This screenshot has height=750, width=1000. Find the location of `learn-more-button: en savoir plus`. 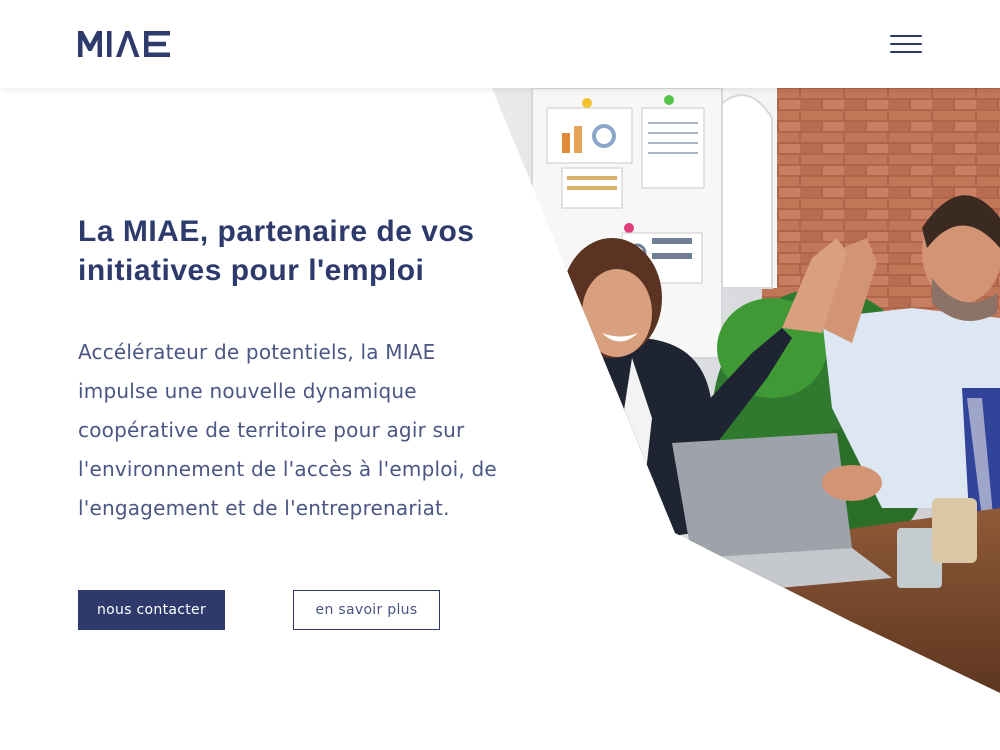

learn-more-button: en savoir plus is located at coordinates (366, 610).